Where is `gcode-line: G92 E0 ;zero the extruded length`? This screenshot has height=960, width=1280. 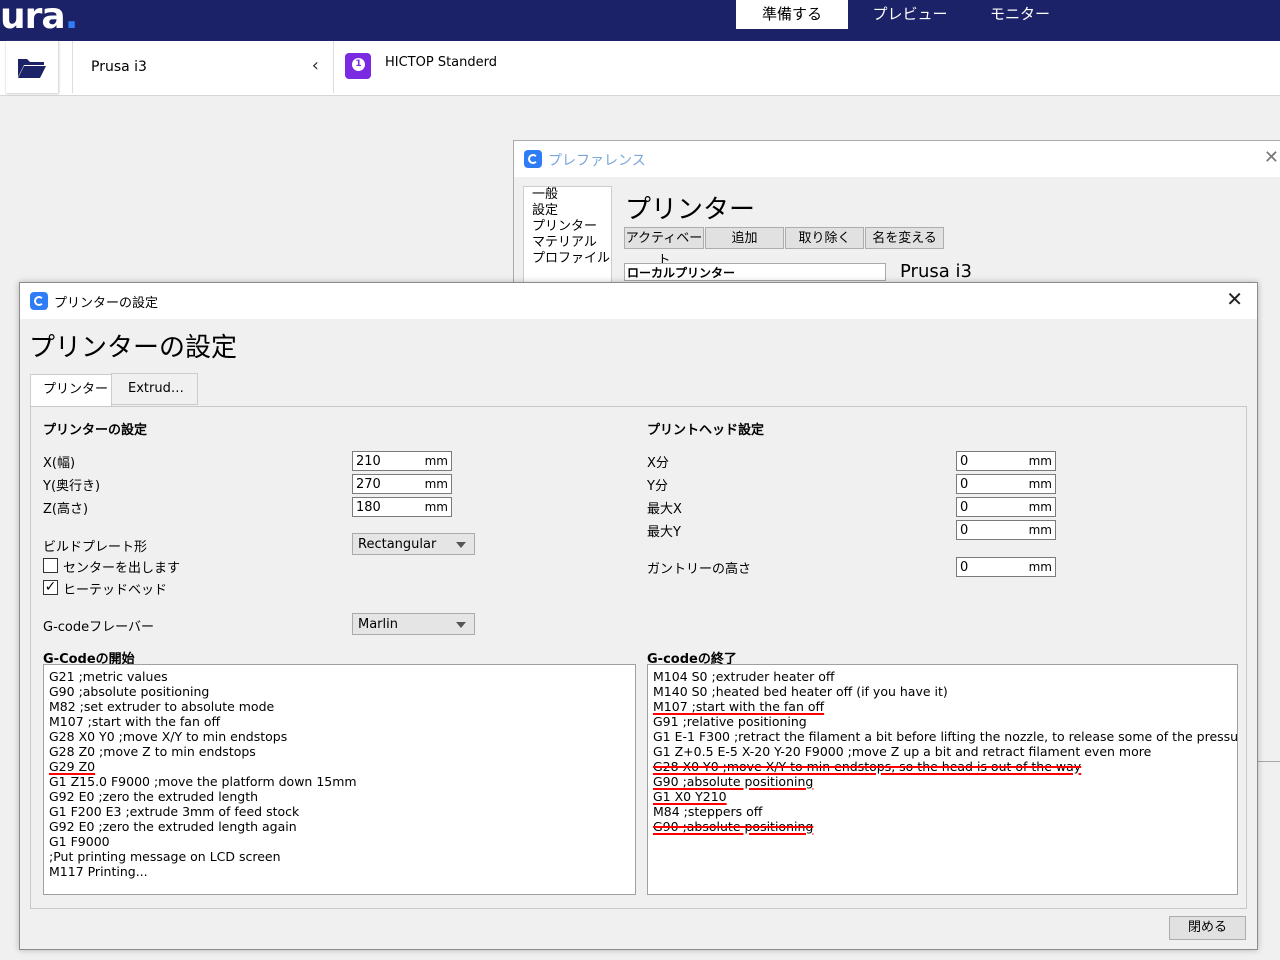
gcode-line: G92 E0 ;zero the extruded length is located at coordinates (154, 796).